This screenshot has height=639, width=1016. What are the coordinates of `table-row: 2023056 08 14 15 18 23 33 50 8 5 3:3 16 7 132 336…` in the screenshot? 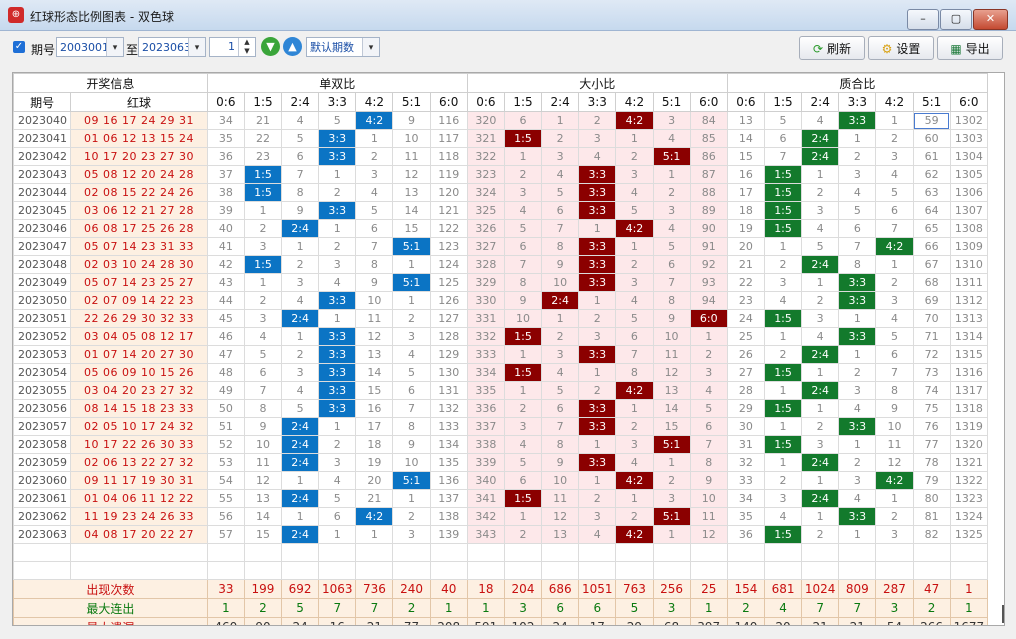 It's located at (501, 408).